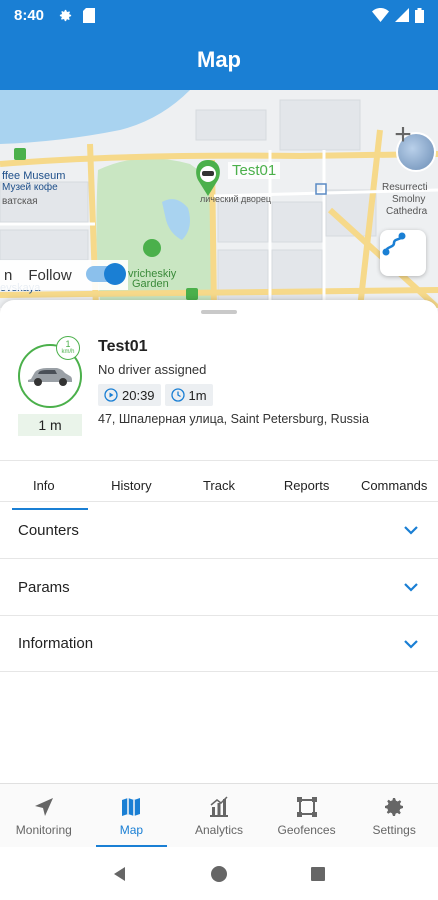  I want to click on map-label-cathedral-1: Resurrecti, so click(405, 187).